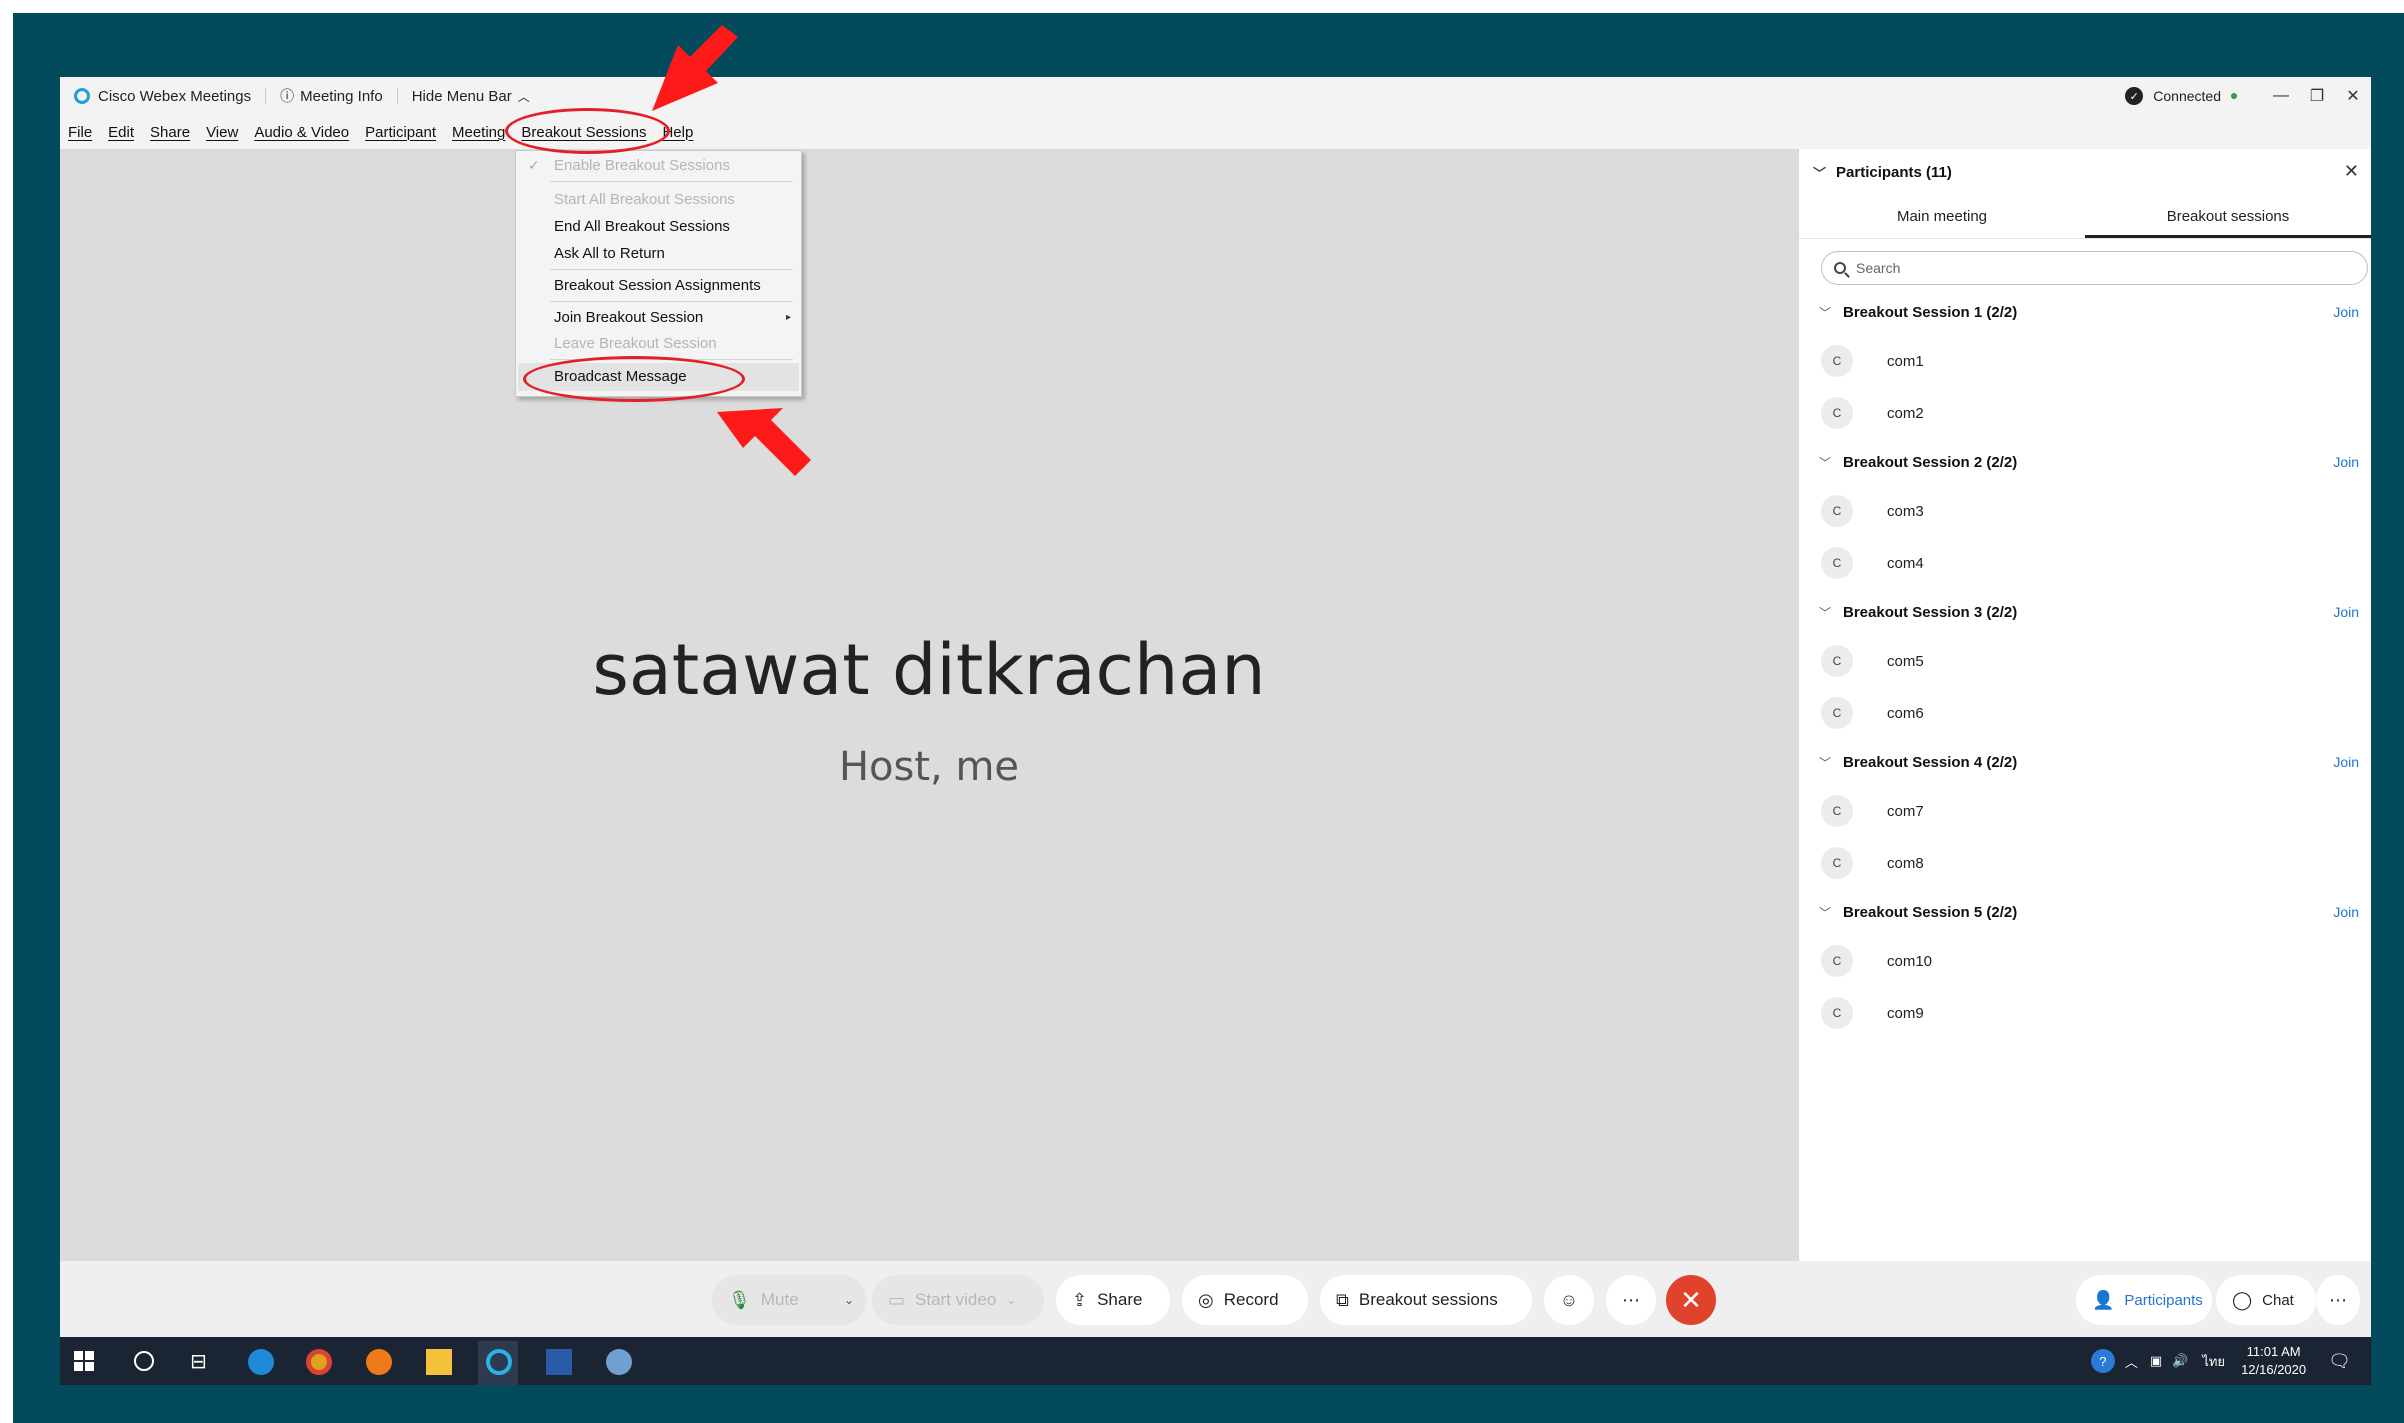 The height and width of the screenshot is (1423, 2404). I want to click on menu-ask-all-return: Ask All to Return, so click(609, 253).